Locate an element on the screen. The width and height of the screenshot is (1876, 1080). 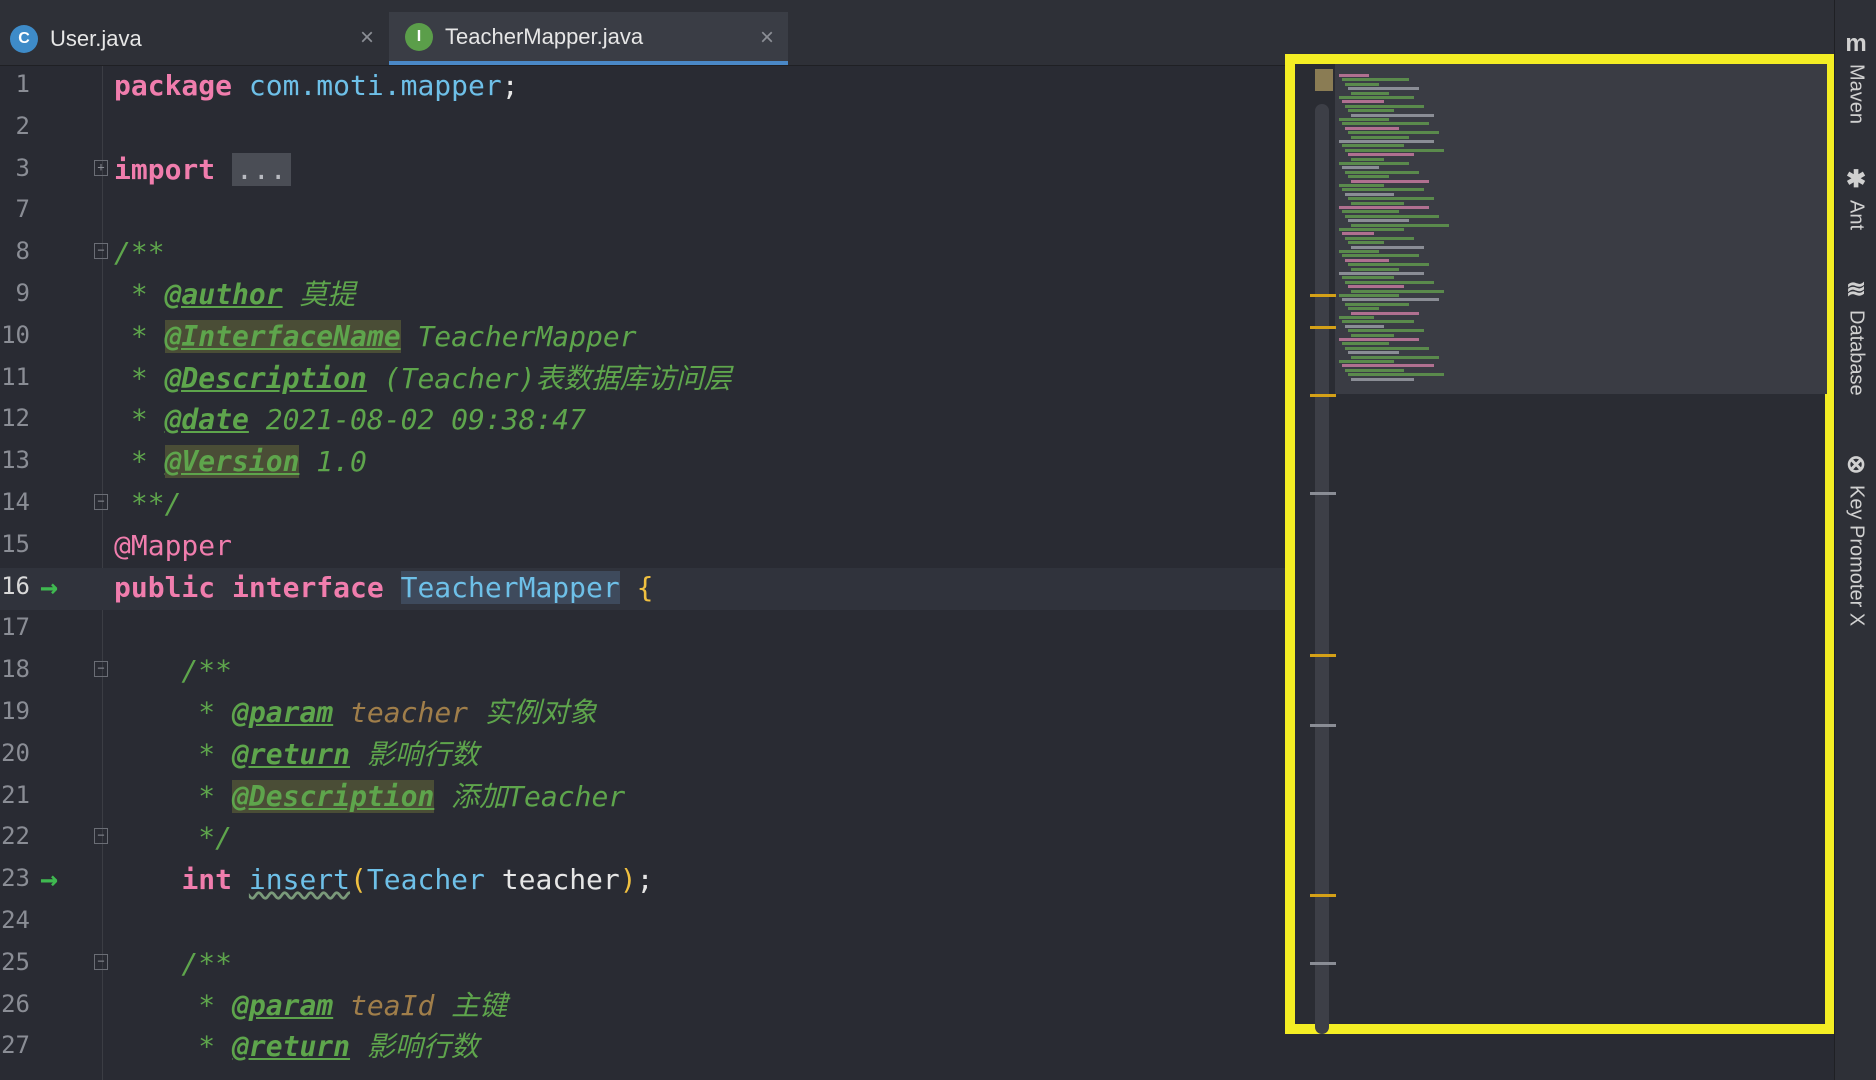
code-line: 11 * @Description (Teacher)表数据库访问层 is located at coordinates (670, 380).